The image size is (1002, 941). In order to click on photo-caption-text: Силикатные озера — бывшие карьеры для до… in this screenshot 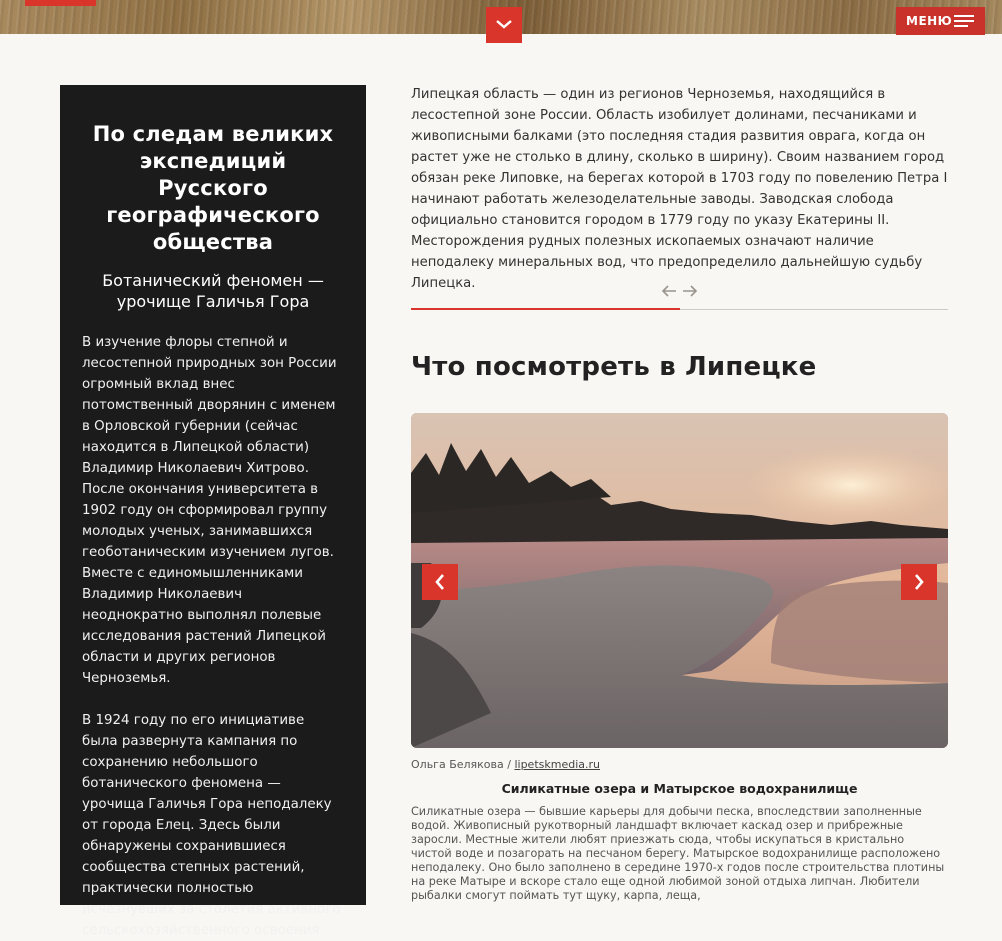, I will do `click(678, 853)`.